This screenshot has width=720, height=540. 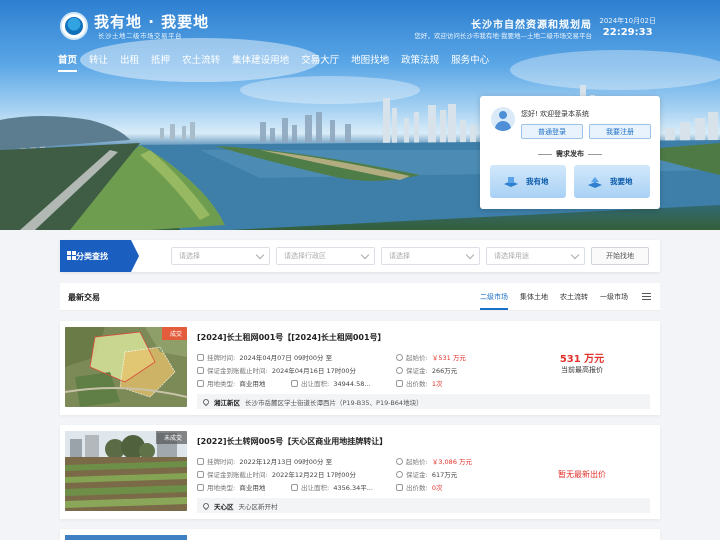 What do you see at coordinates (286, 358) in the screenshot?
I see `listing-time-value: 2024年04月07日 09时00分 至` at bounding box center [286, 358].